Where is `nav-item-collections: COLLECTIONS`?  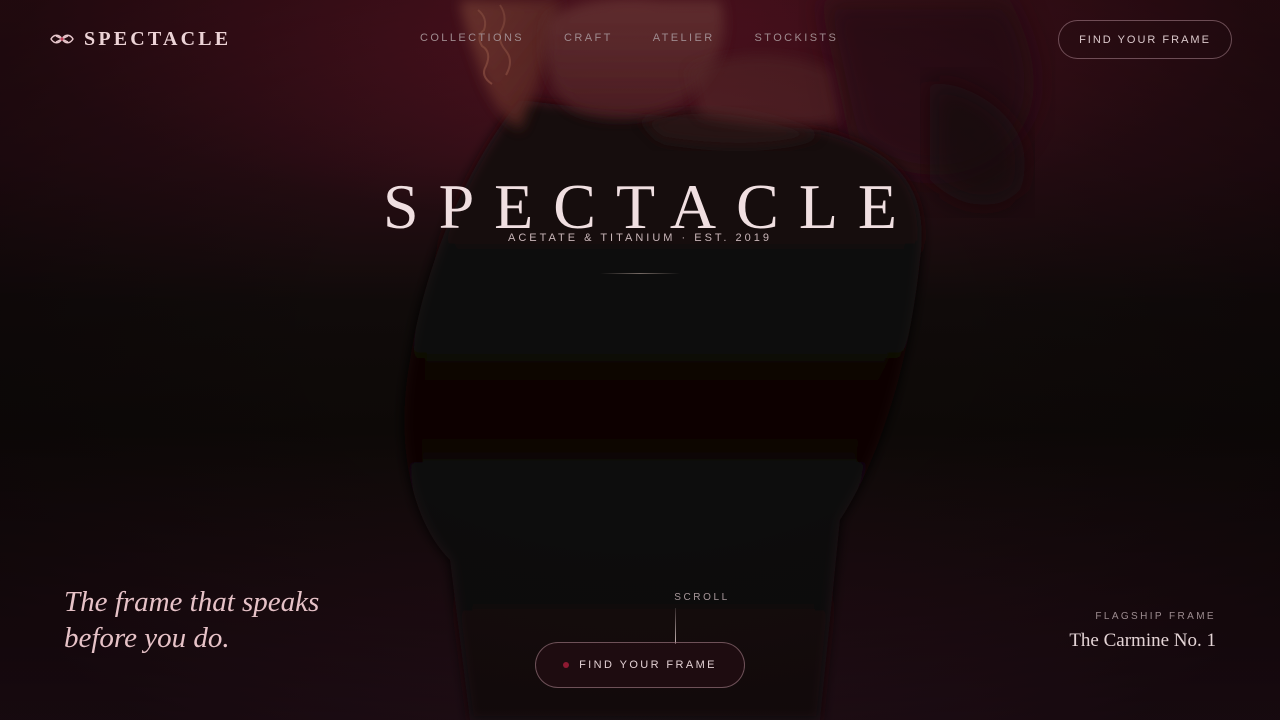 nav-item-collections: COLLECTIONS is located at coordinates (472, 38).